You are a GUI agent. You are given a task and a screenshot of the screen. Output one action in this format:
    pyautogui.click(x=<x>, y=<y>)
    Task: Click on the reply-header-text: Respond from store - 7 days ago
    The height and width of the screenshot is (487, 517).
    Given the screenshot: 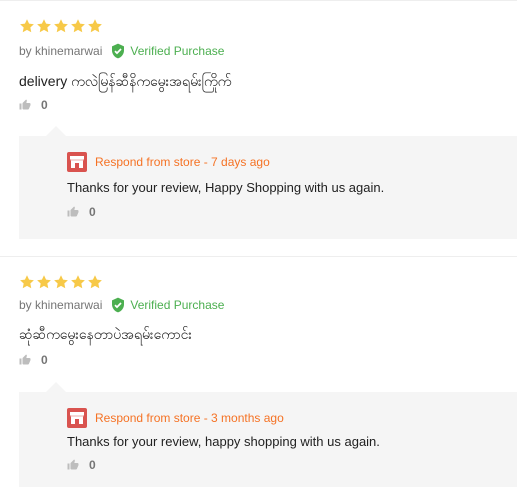 What is the action you would take?
    pyautogui.click(x=182, y=162)
    